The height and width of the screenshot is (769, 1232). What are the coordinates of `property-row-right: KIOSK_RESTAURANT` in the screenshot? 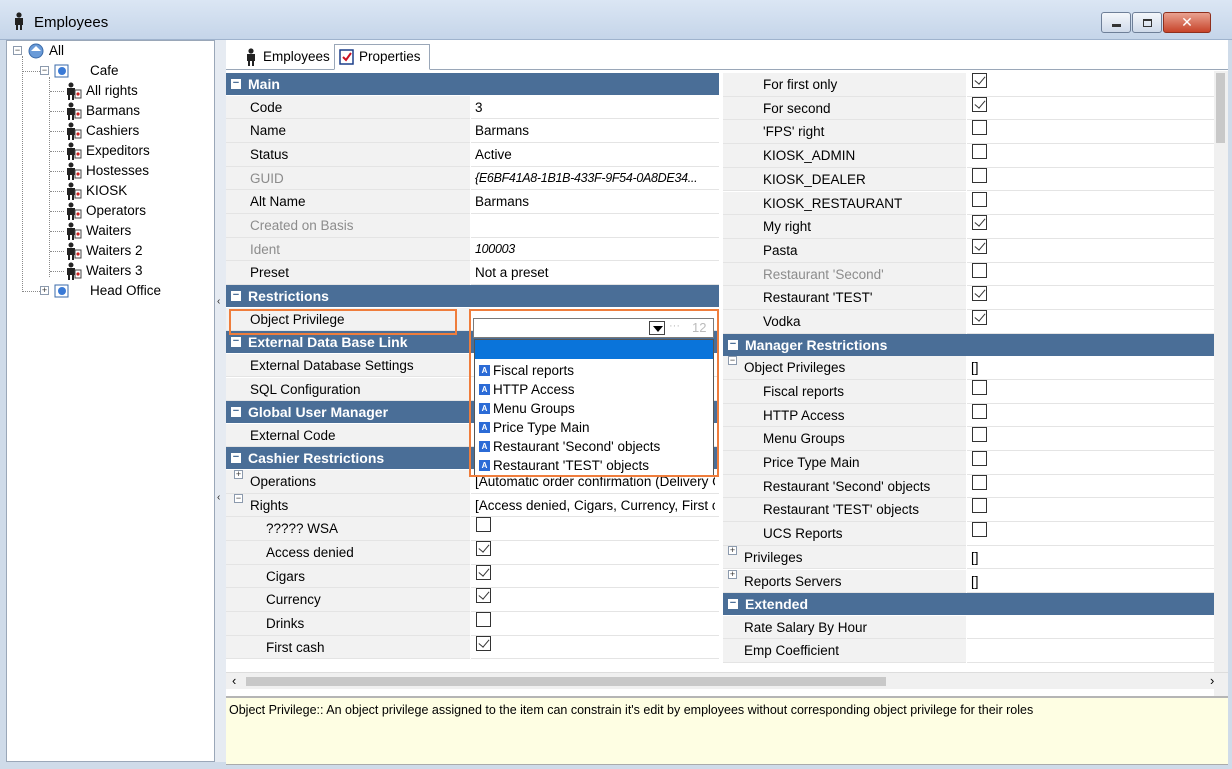 It's located at (968, 203).